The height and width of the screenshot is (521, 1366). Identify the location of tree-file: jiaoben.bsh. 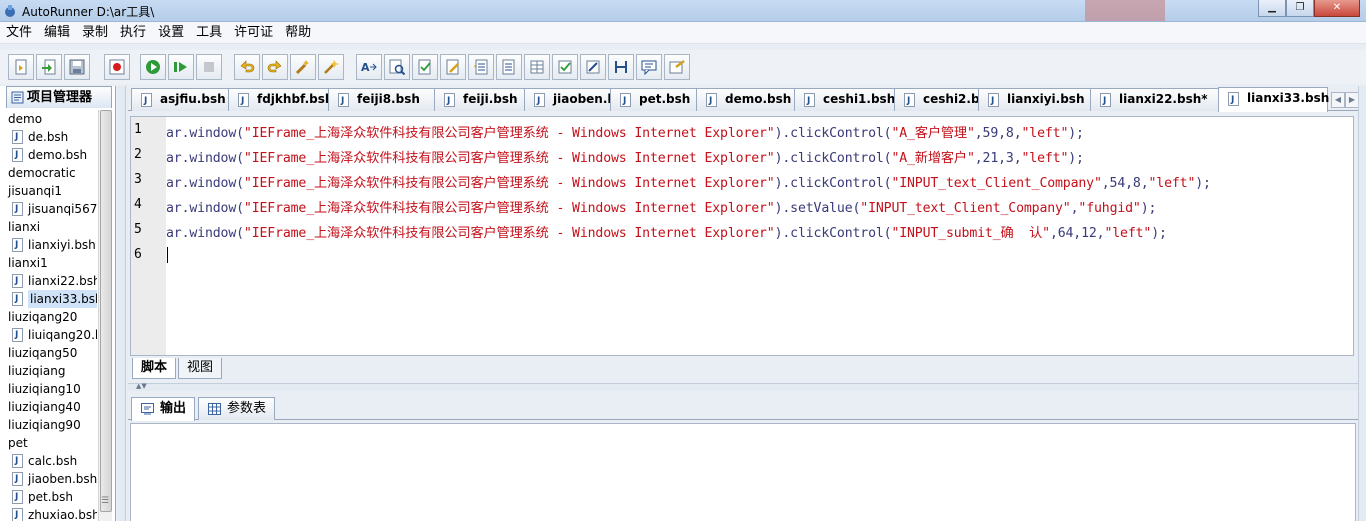
(48, 479).